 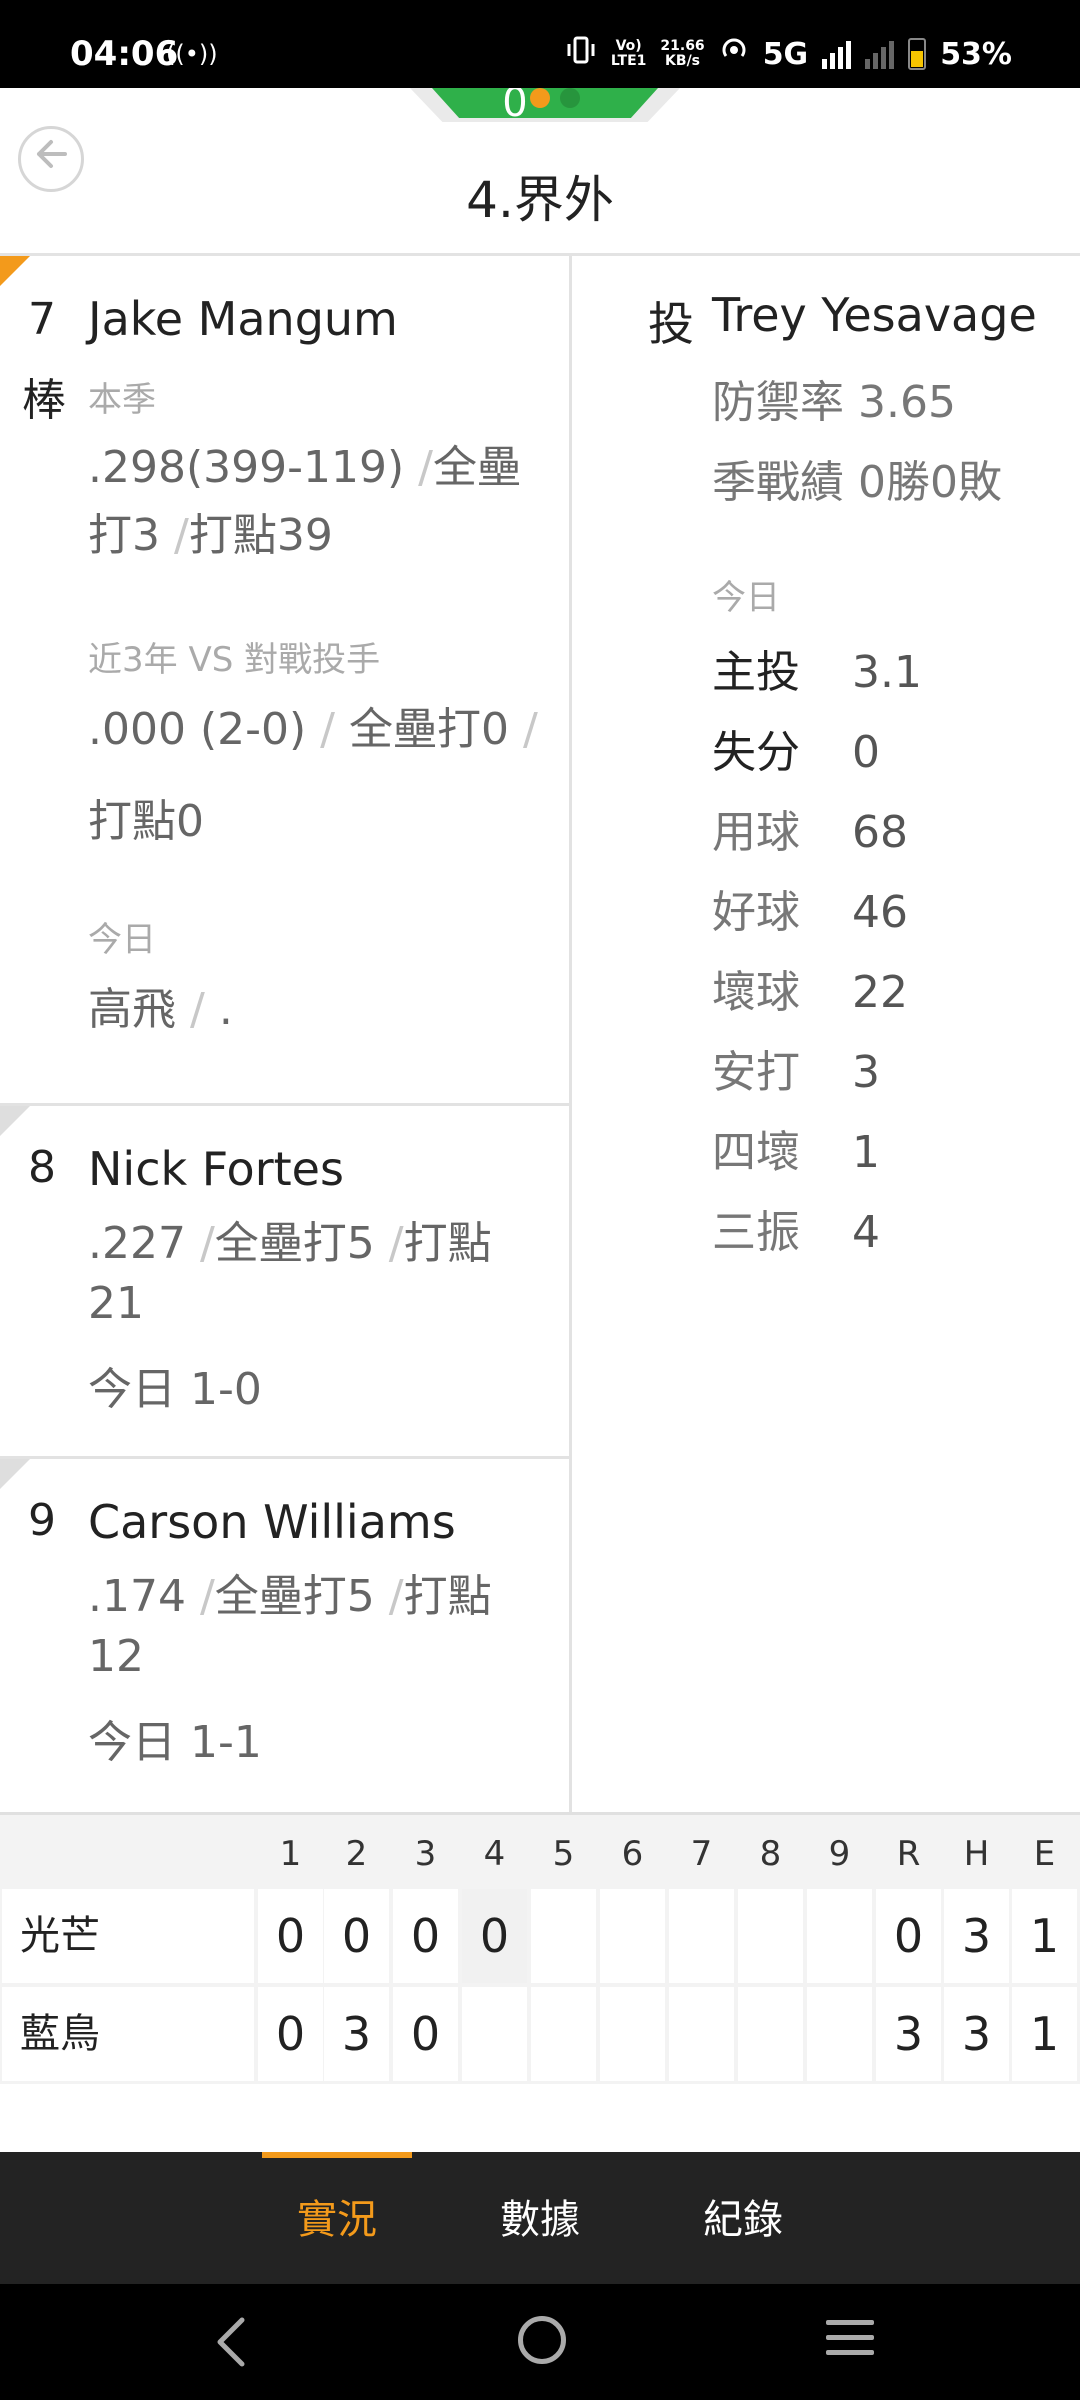 I want to click on pitcher-stat-value: 46, so click(x=880, y=912).